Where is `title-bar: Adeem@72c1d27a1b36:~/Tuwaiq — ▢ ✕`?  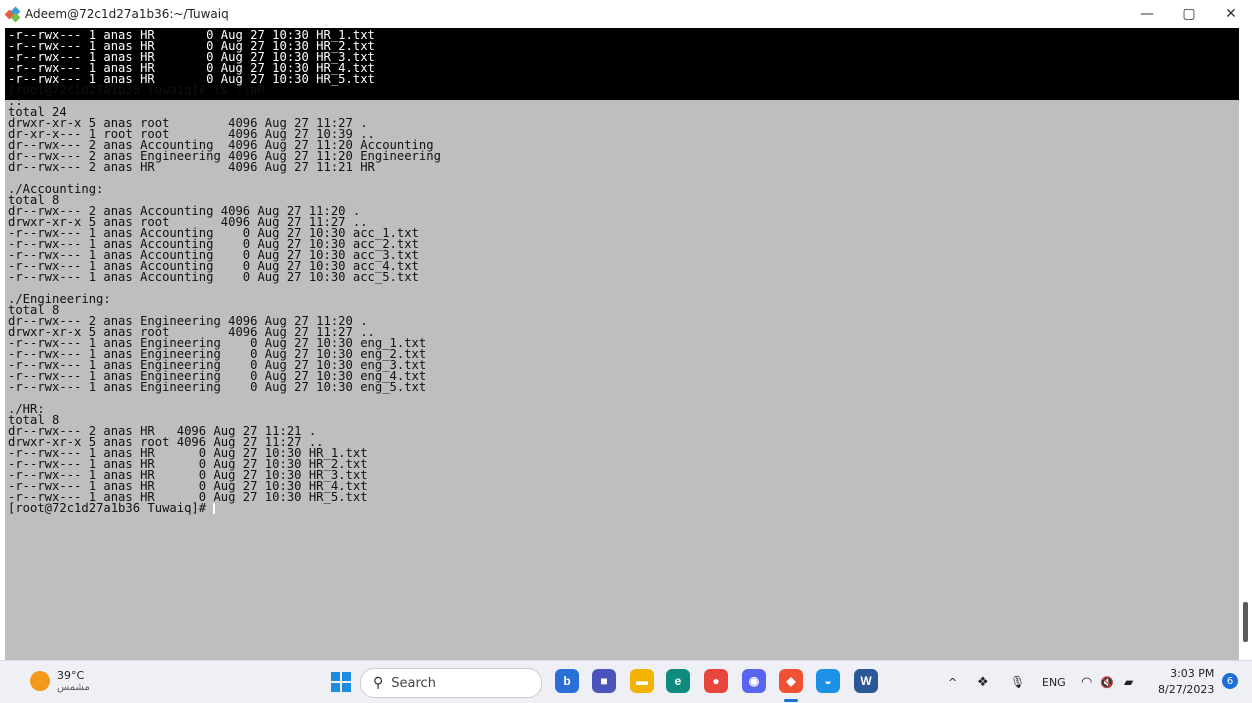 title-bar: Adeem@72c1d27a1b36:~/Tuwaiq — ▢ ✕ is located at coordinates (626, 14).